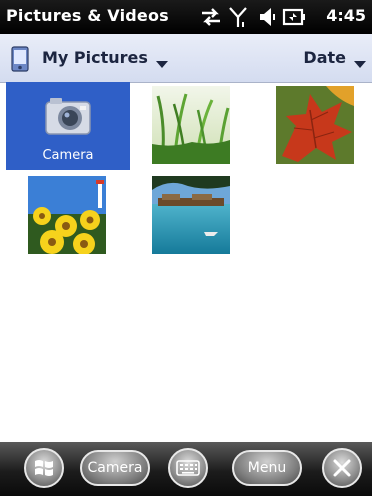  I want to click on autumn-leaf-photo, so click(315, 125).